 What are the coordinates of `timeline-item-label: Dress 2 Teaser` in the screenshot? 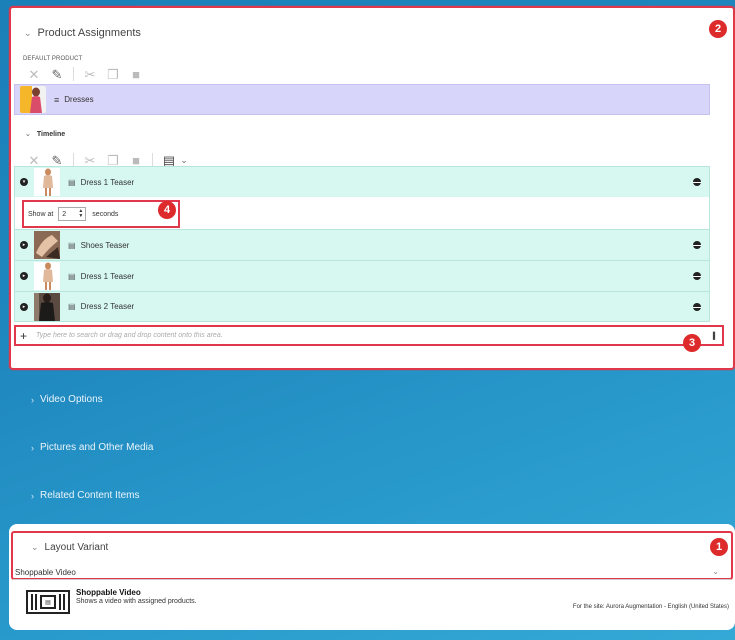 It's located at (107, 306).